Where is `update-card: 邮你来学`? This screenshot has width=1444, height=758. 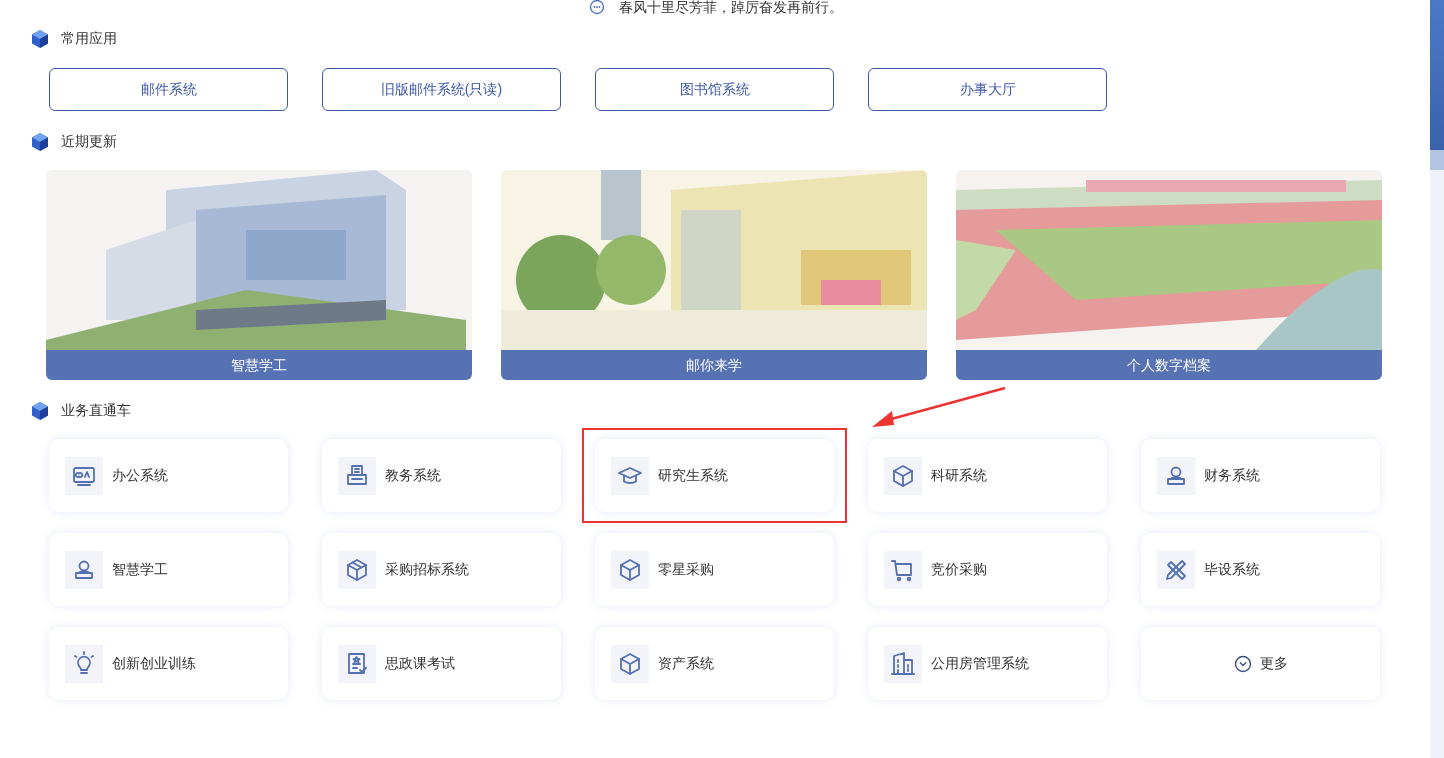 update-card: 邮你来学 is located at coordinates (714, 275).